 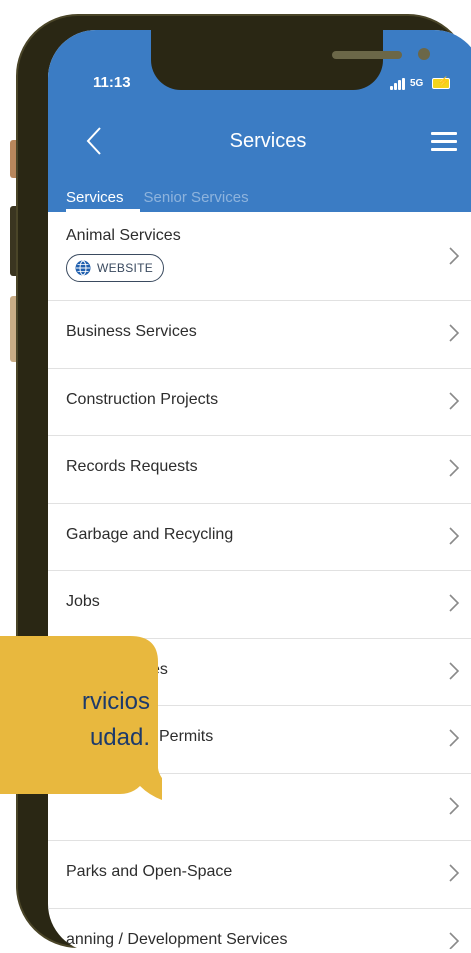 What do you see at coordinates (367, 55) in the screenshot?
I see `speaker-grille` at bounding box center [367, 55].